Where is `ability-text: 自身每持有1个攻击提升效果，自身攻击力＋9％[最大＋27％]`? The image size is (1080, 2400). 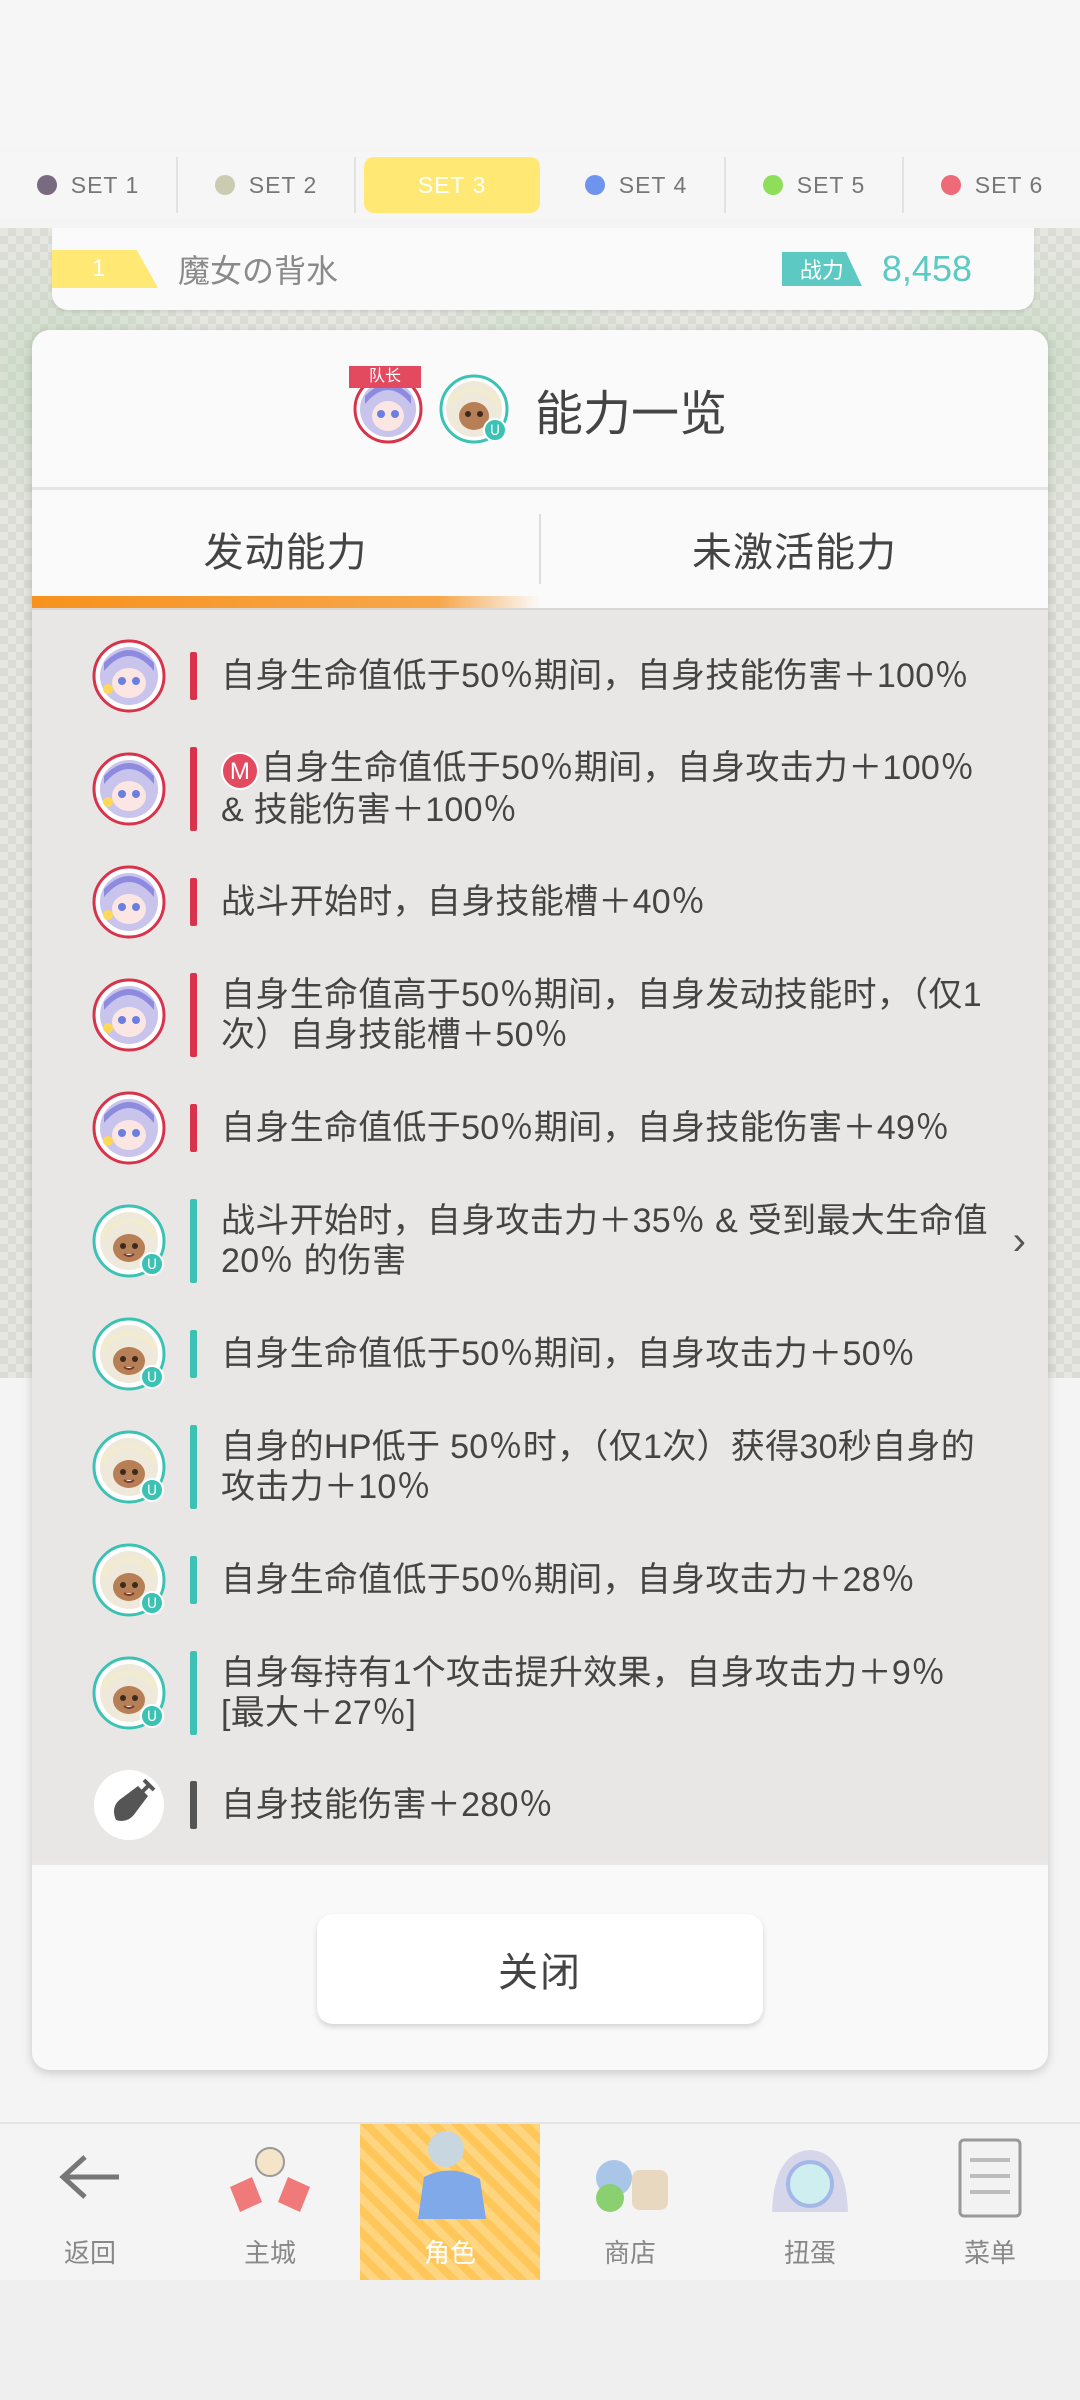 ability-text: 自身每持有1个攻击提升效果，自身攻击力＋9％[最大＋27％] is located at coordinates (604, 1693).